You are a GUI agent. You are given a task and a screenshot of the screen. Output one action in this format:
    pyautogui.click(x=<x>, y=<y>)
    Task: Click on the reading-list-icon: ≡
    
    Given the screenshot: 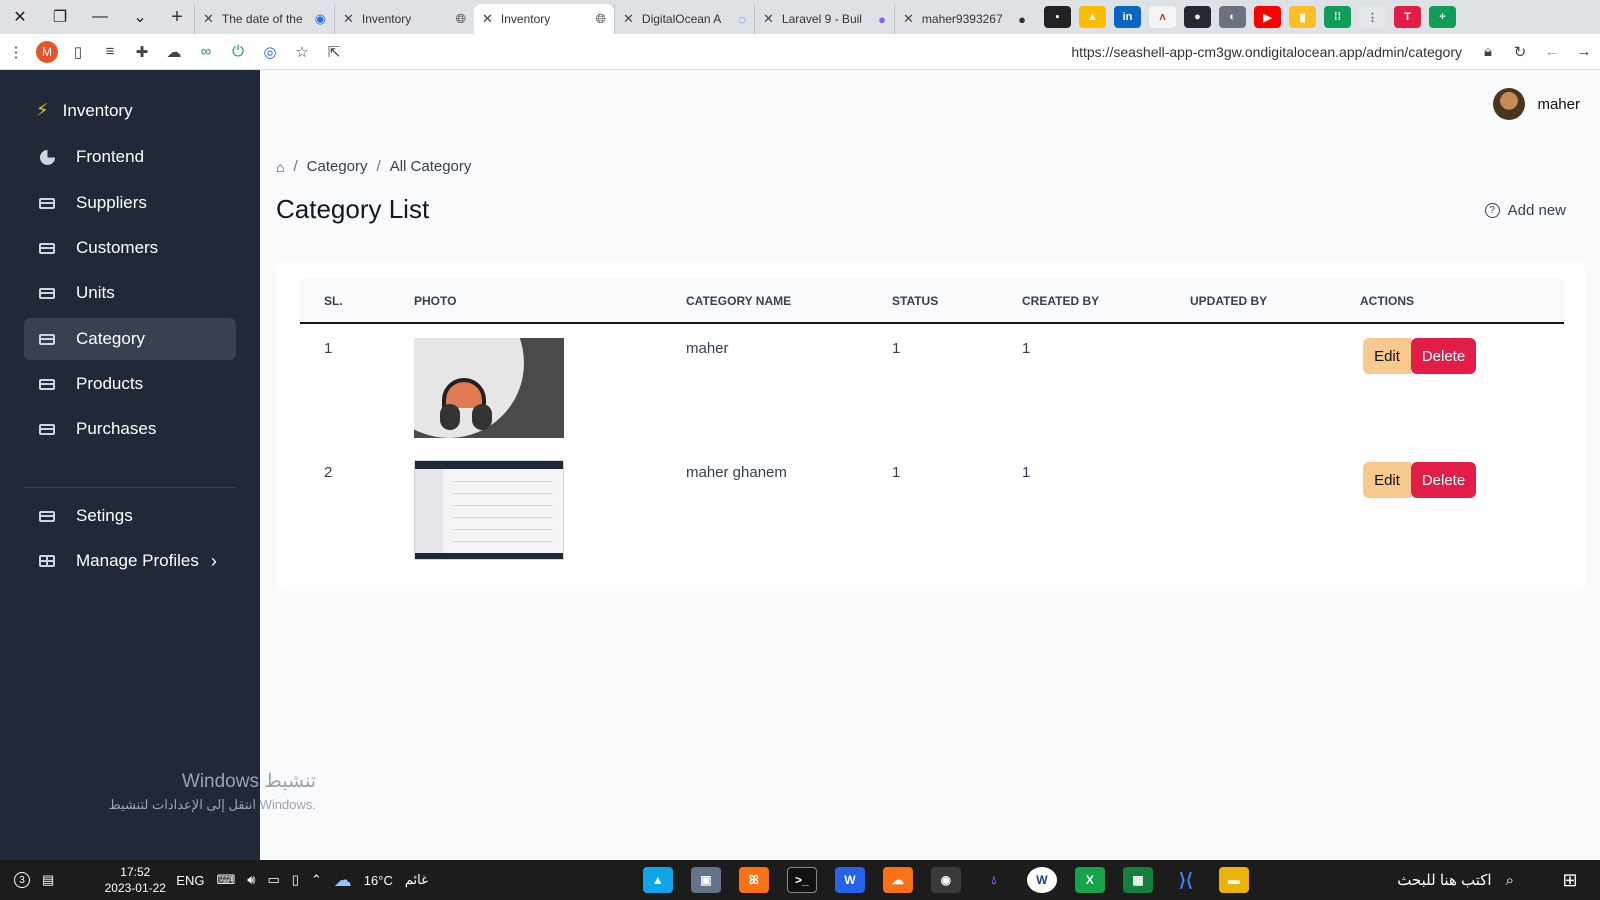 What is the action you would take?
    pyautogui.click(x=110, y=51)
    